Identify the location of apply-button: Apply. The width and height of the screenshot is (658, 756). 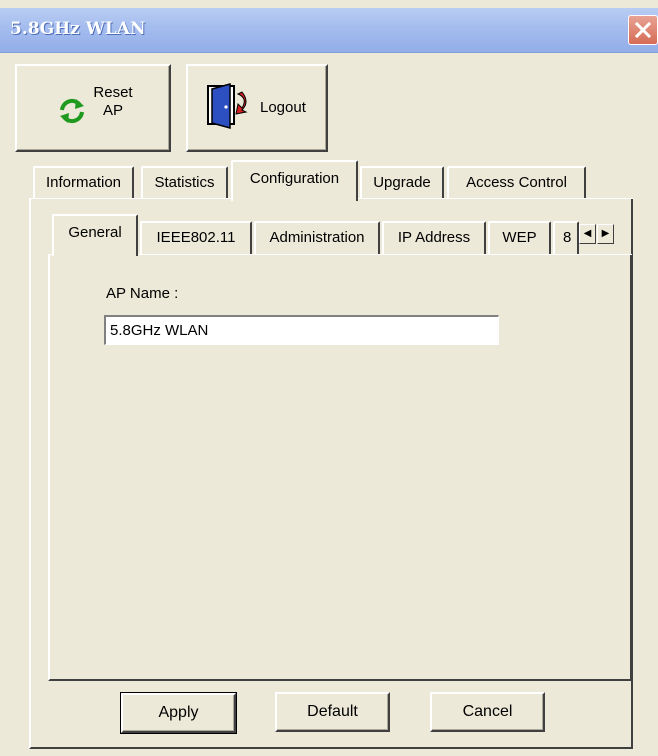
(178, 713).